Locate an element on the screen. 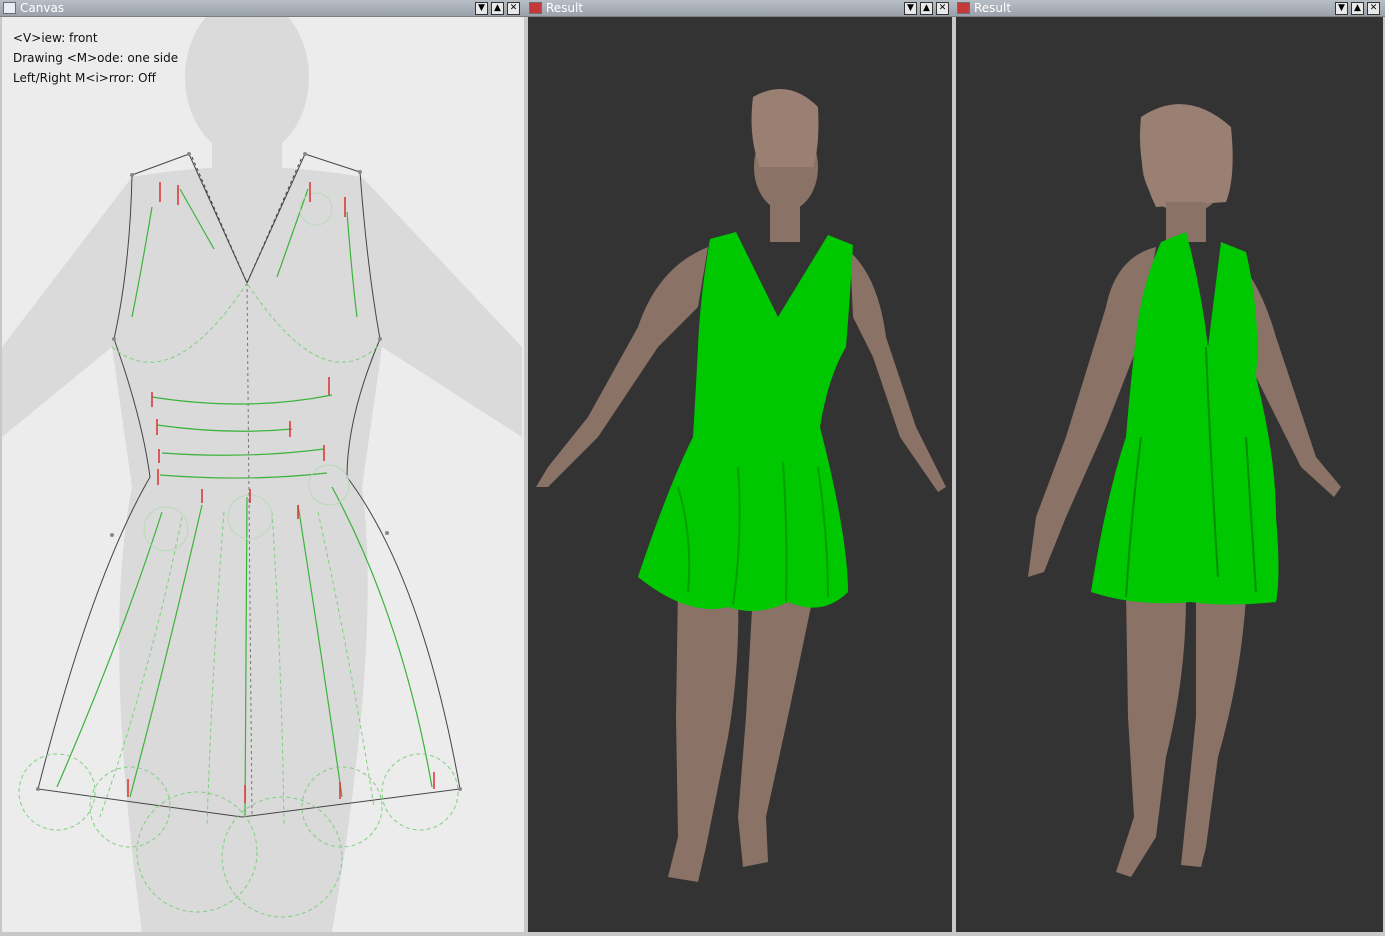 Image resolution: width=1385 pixels, height=936 pixels. result-front-title: Result is located at coordinates (565, 8).